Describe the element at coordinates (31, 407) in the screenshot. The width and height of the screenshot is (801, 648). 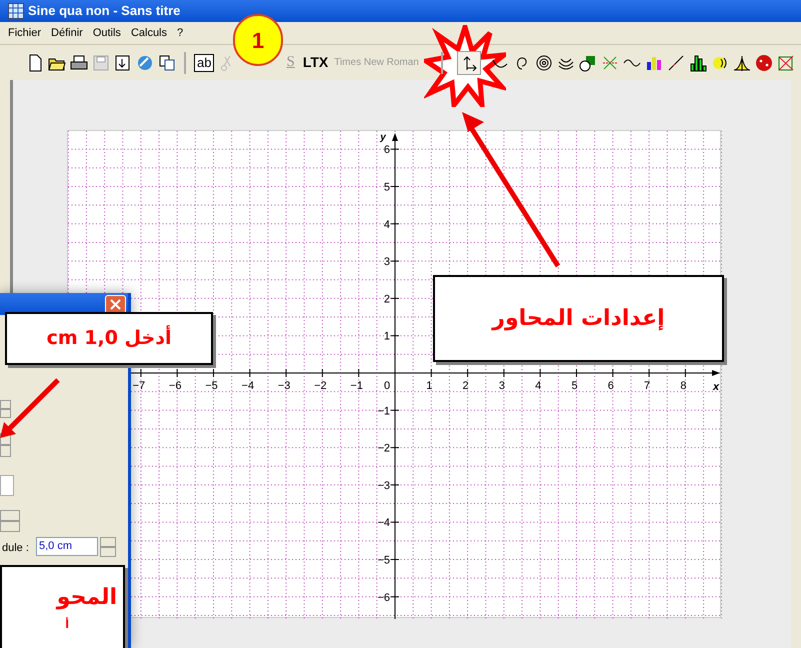
I see `arrow` at that location.